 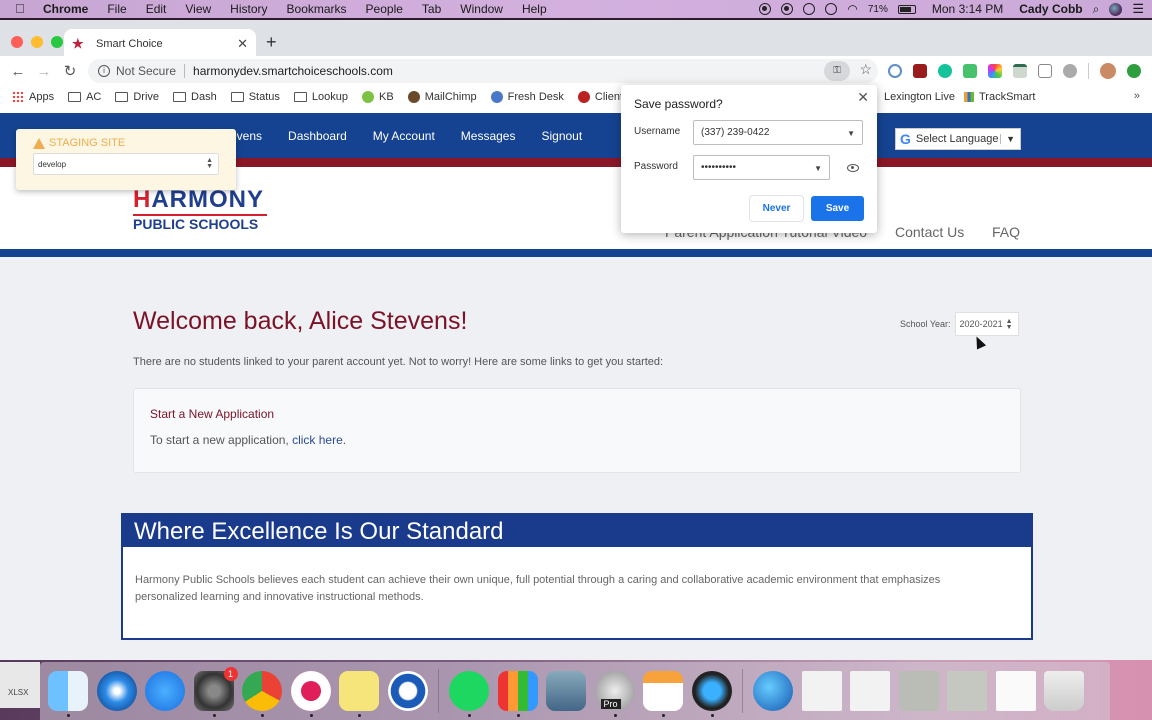 I want to click on dock-photo-document, so click(x=918, y=691).